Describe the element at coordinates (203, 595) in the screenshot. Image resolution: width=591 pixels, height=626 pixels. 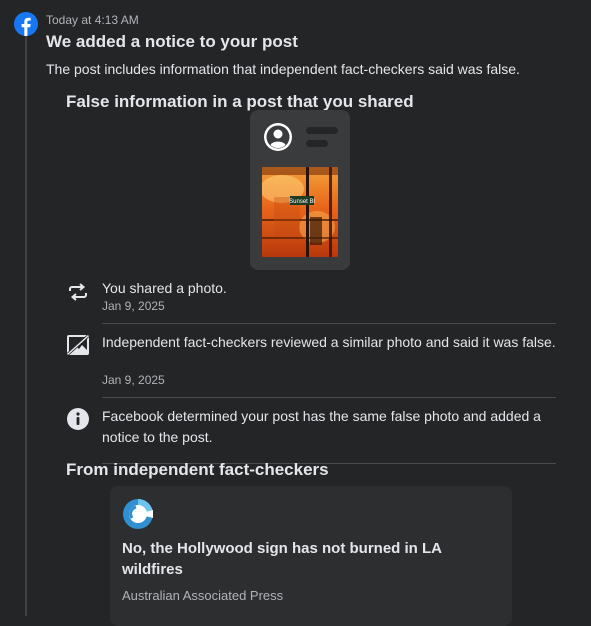
I see `article-source: Australian Associated Press` at that location.